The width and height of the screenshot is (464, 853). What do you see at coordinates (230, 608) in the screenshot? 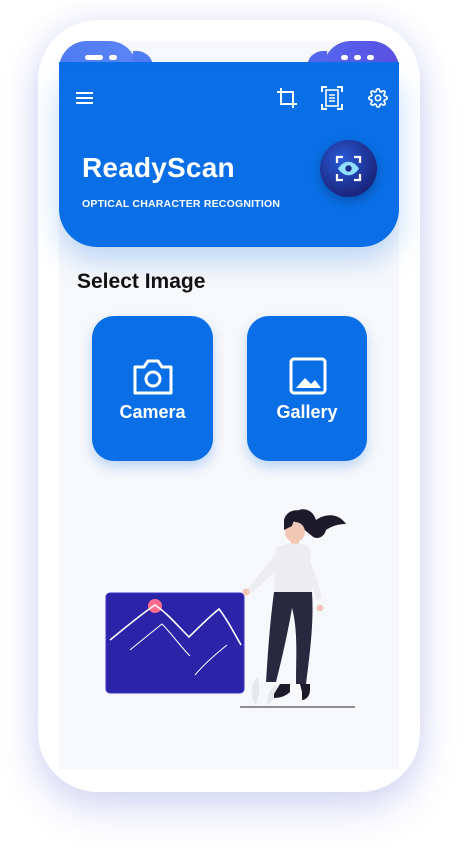
I see `woman-with-picture-illustration` at bounding box center [230, 608].